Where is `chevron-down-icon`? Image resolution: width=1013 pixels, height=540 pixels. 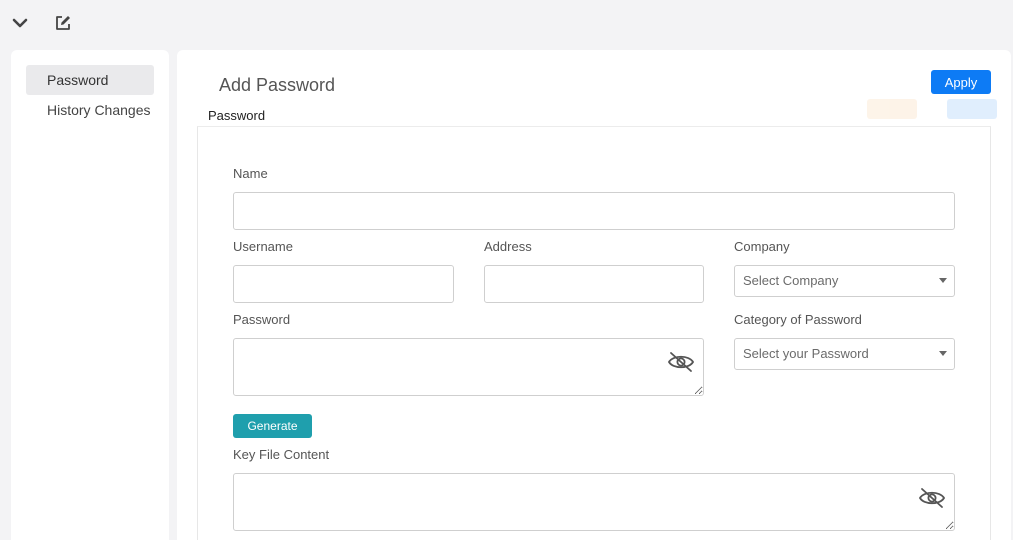
chevron-down-icon is located at coordinates (20, 23).